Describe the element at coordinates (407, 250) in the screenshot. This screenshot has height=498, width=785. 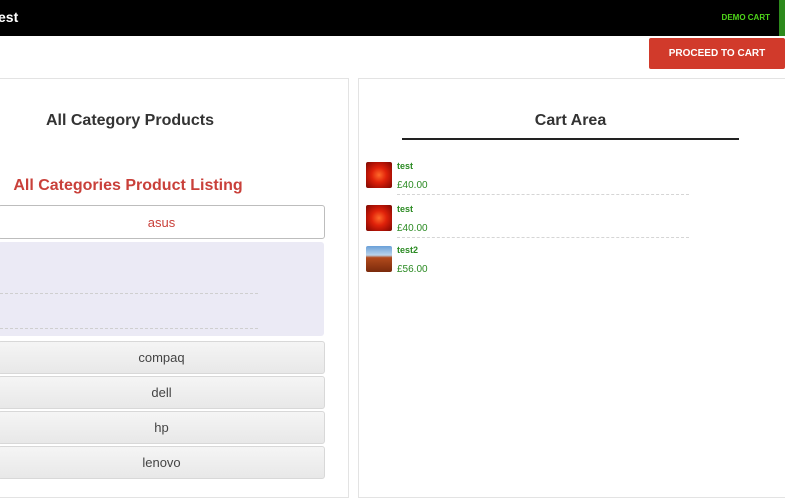
I see `cart-item-name: test2` at that location.